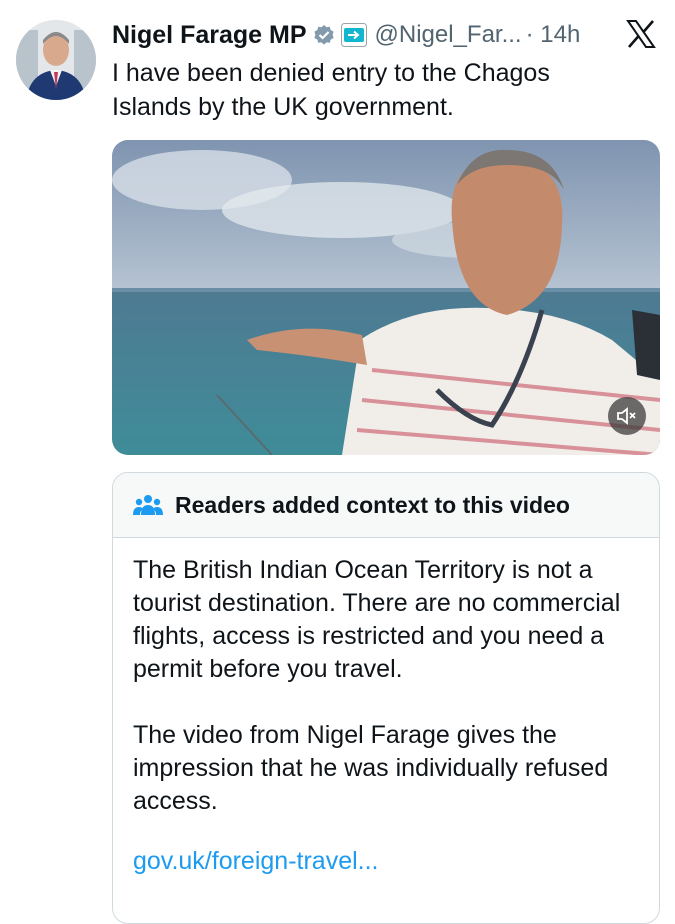 This screenshot has width=675, height=924. I want to click on community-note-title: Readers added context to this video, so click(372, 504).